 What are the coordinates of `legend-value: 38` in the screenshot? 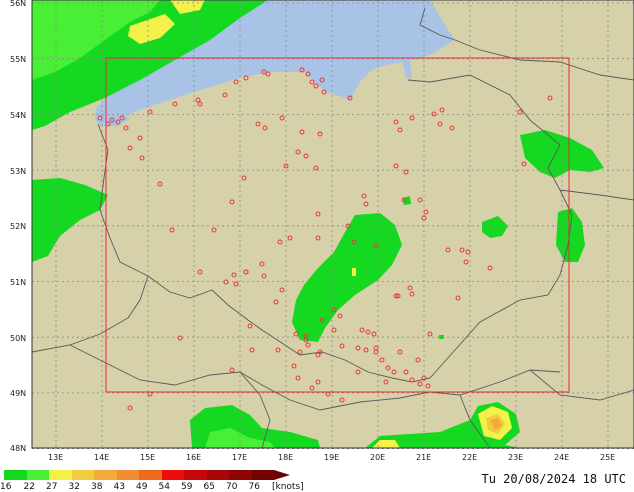 It's located at (97, 487).